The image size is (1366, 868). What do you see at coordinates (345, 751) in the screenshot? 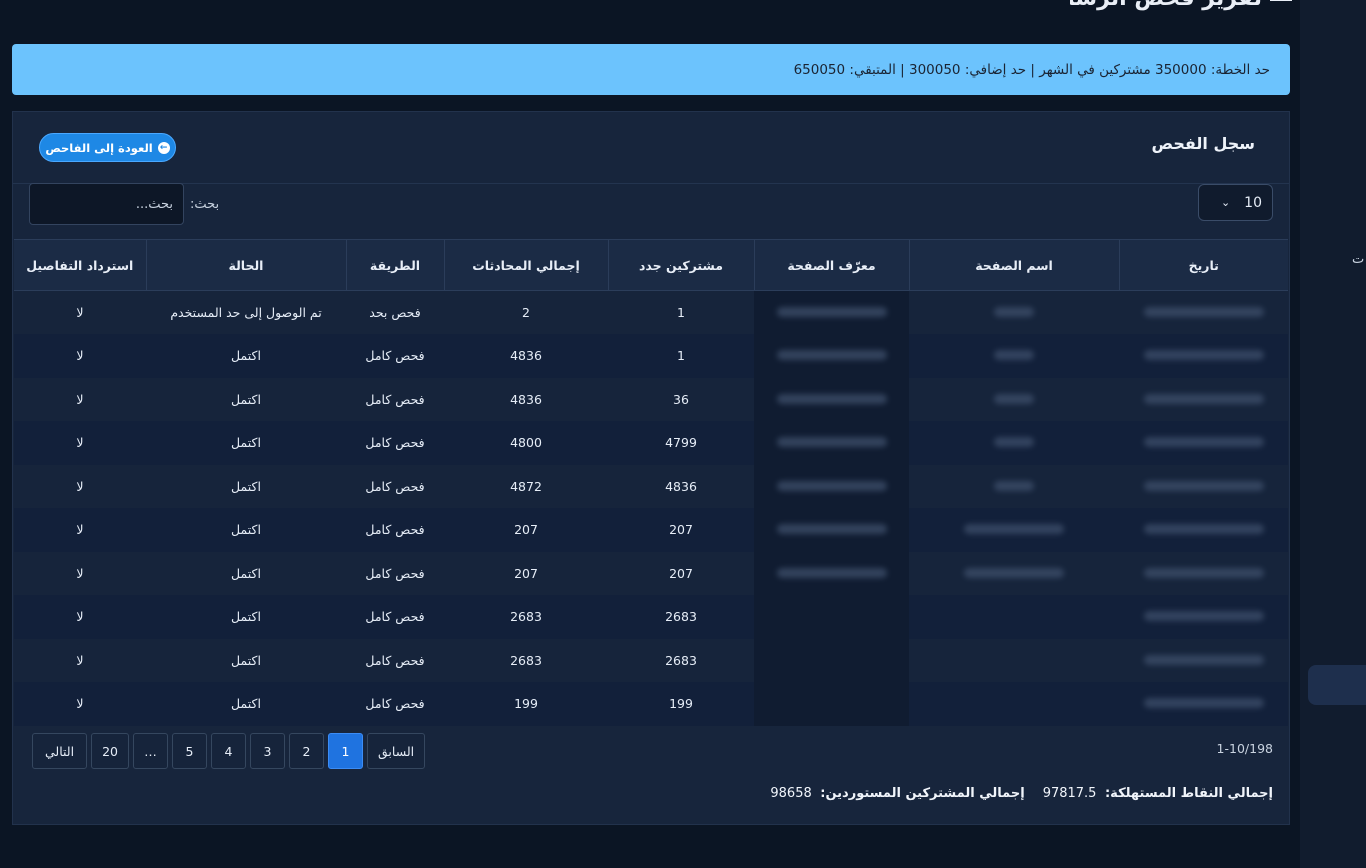
I see `page-button-1: 1` at bounding box center [345, 751].